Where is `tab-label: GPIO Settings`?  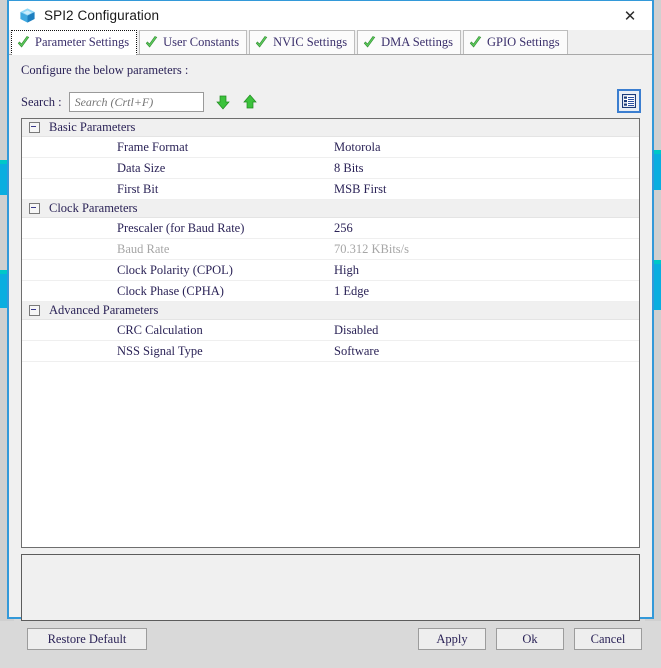
tab-label: GPIO Settings is located at coordinates (523, 42).